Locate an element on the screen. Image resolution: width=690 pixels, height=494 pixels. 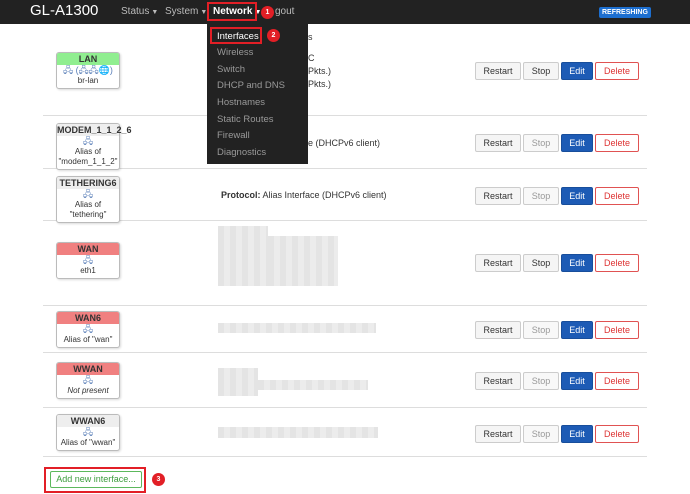
nav-logout: gout is located at coordinates (284, 11).